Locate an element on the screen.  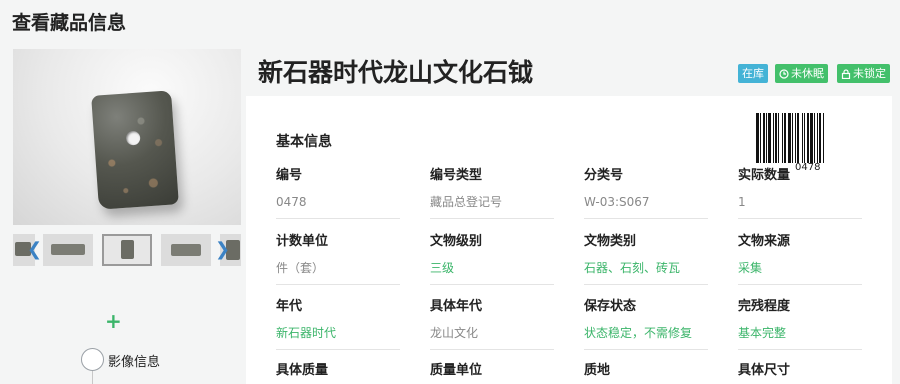
lock-icon is located at coordinates (846, 74).